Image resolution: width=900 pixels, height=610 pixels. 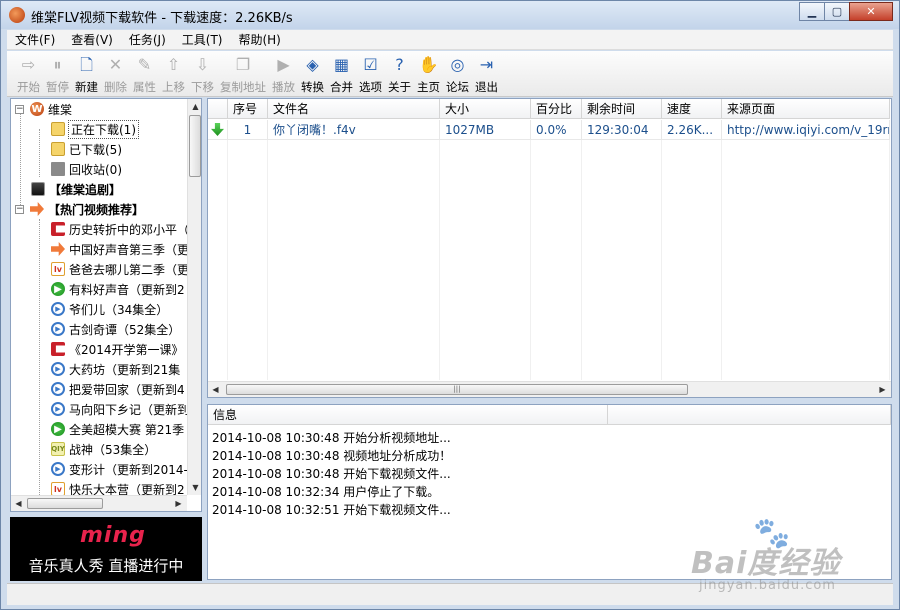 What do you see at coordinates (202, 39) in the screenshot?
I see `menu-tools: 工具(T)` at bounding box center [202, 39].